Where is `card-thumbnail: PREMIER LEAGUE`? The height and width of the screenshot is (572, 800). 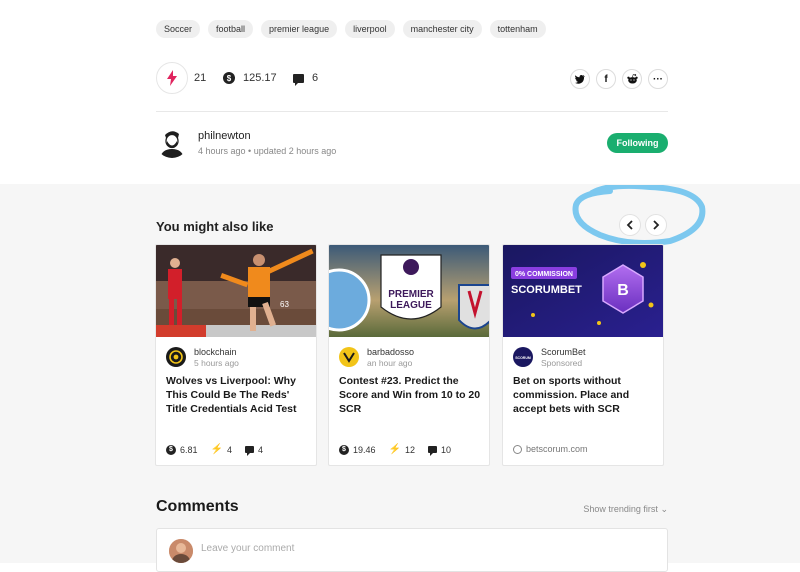
card-thumbnail: PREMIER LEAGUE is located at coordinates (409, 291).